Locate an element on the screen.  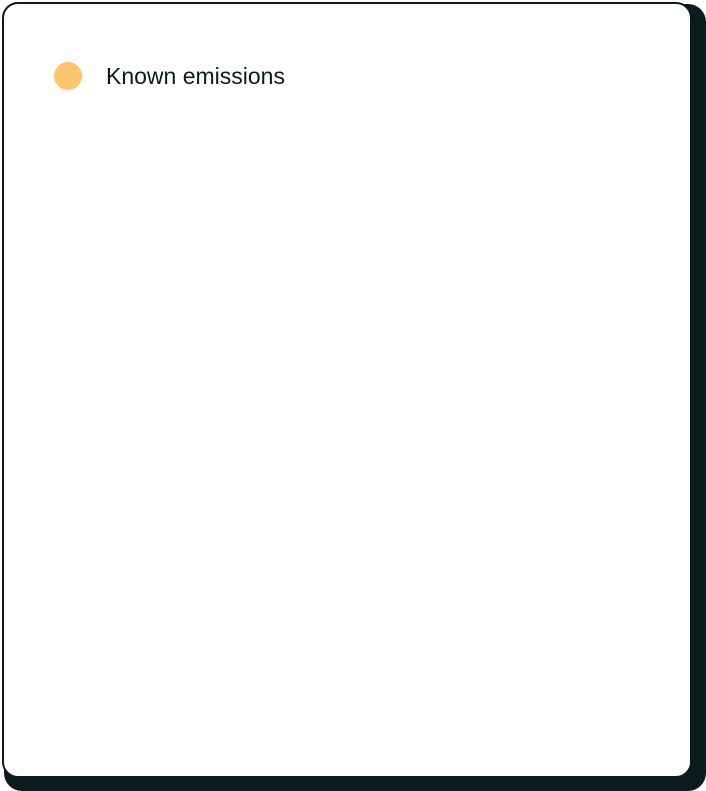
legend: Known emissions is located at coordinates (169, 76).